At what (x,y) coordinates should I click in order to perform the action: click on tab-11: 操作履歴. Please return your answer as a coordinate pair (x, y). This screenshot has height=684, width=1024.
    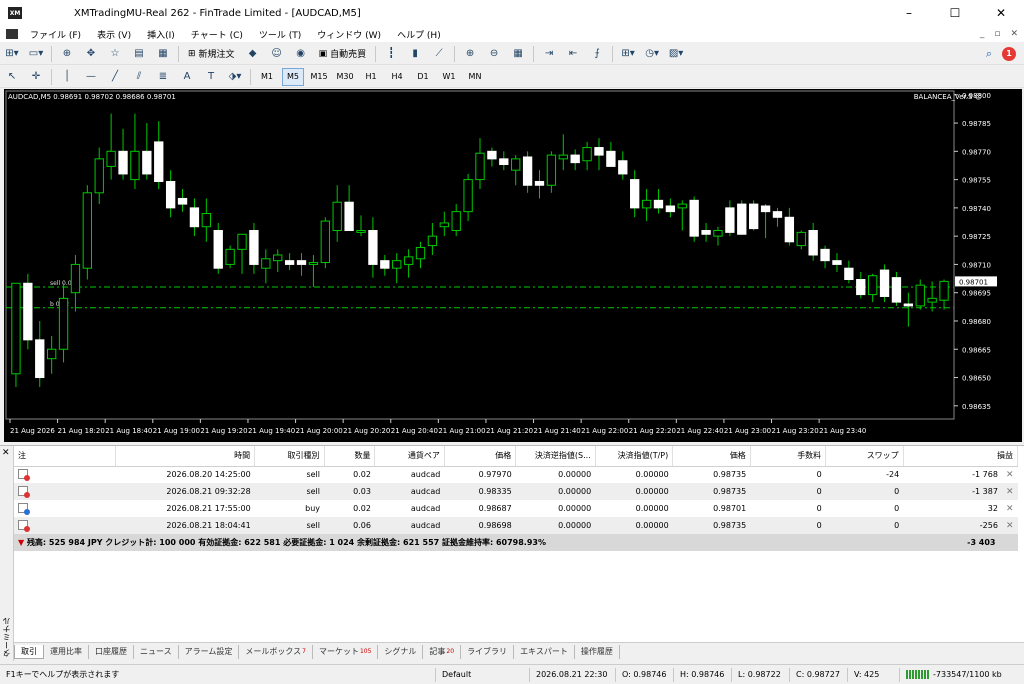
    Looking at the image, I should click on (597, 651).